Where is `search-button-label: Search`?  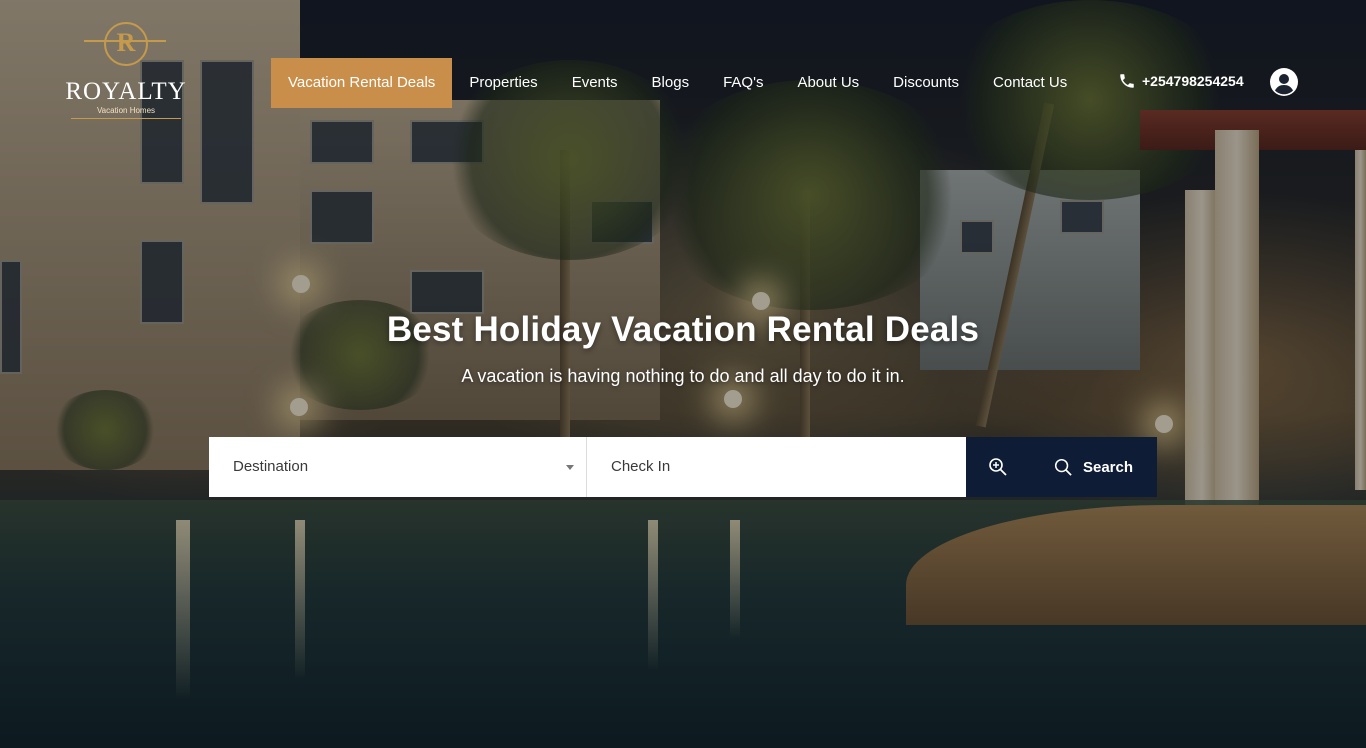
search-button-label: Search is located at coordinates (1108, 467).